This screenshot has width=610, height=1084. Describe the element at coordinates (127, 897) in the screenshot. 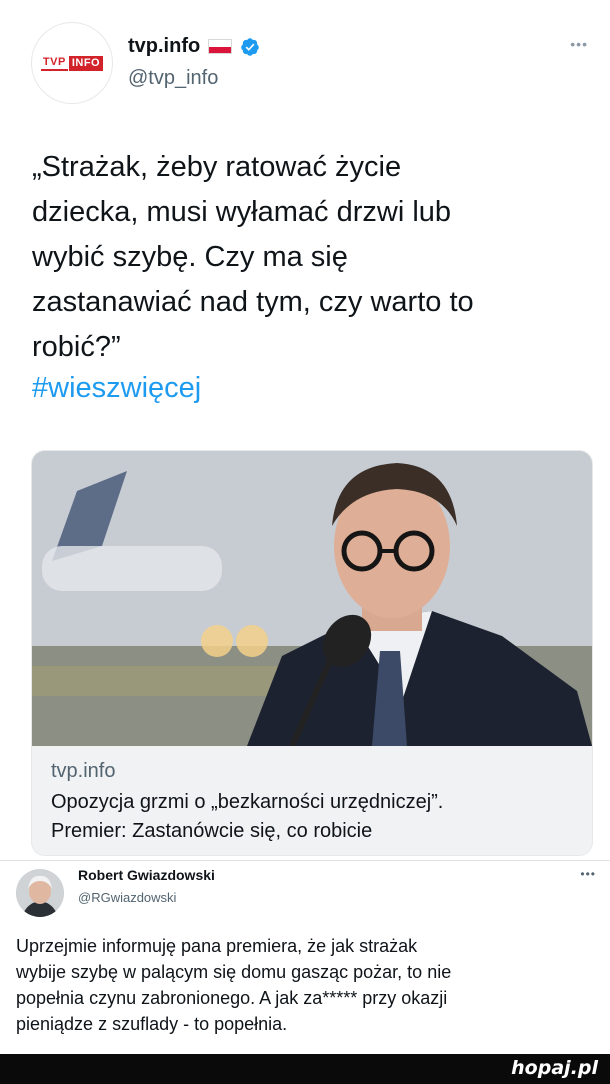

I see `reply-author-handle: @RGwiazdowski` at that location.